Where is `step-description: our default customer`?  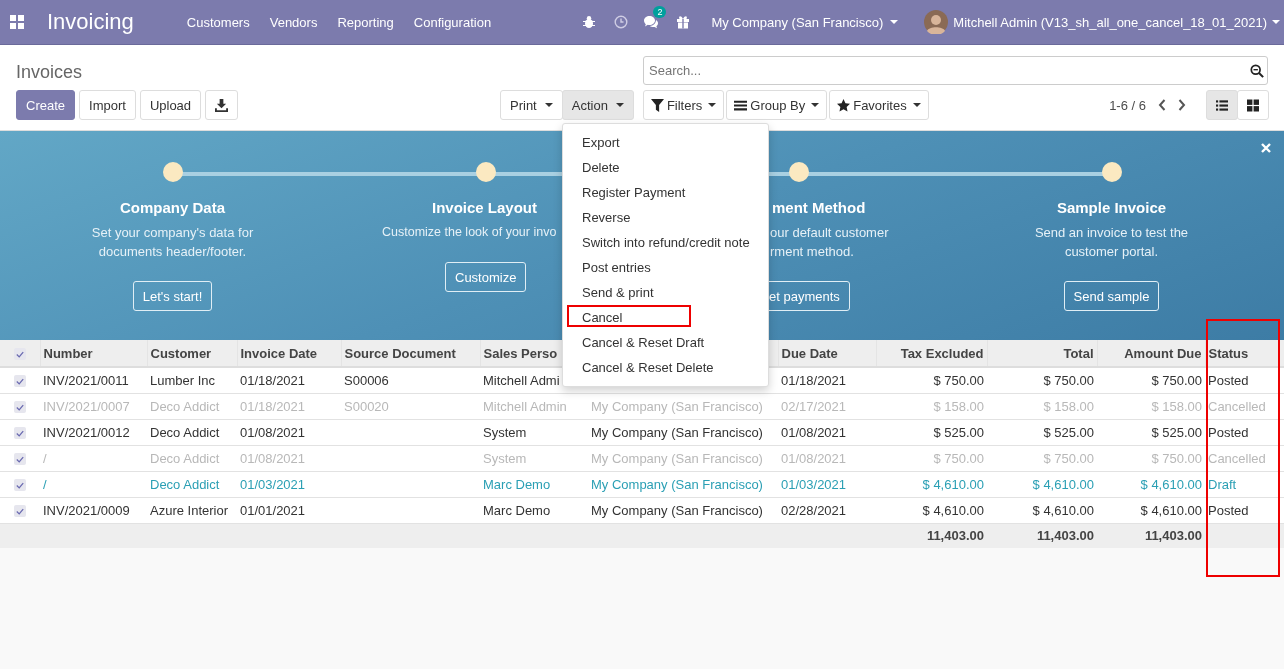 step-description: our default customer is located at coordinates (829, 233).